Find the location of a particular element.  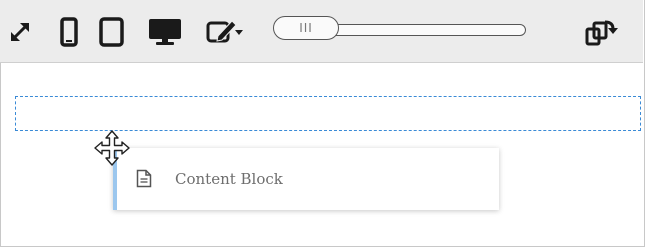

mobile-view-button is located at coordinates (69, 32).